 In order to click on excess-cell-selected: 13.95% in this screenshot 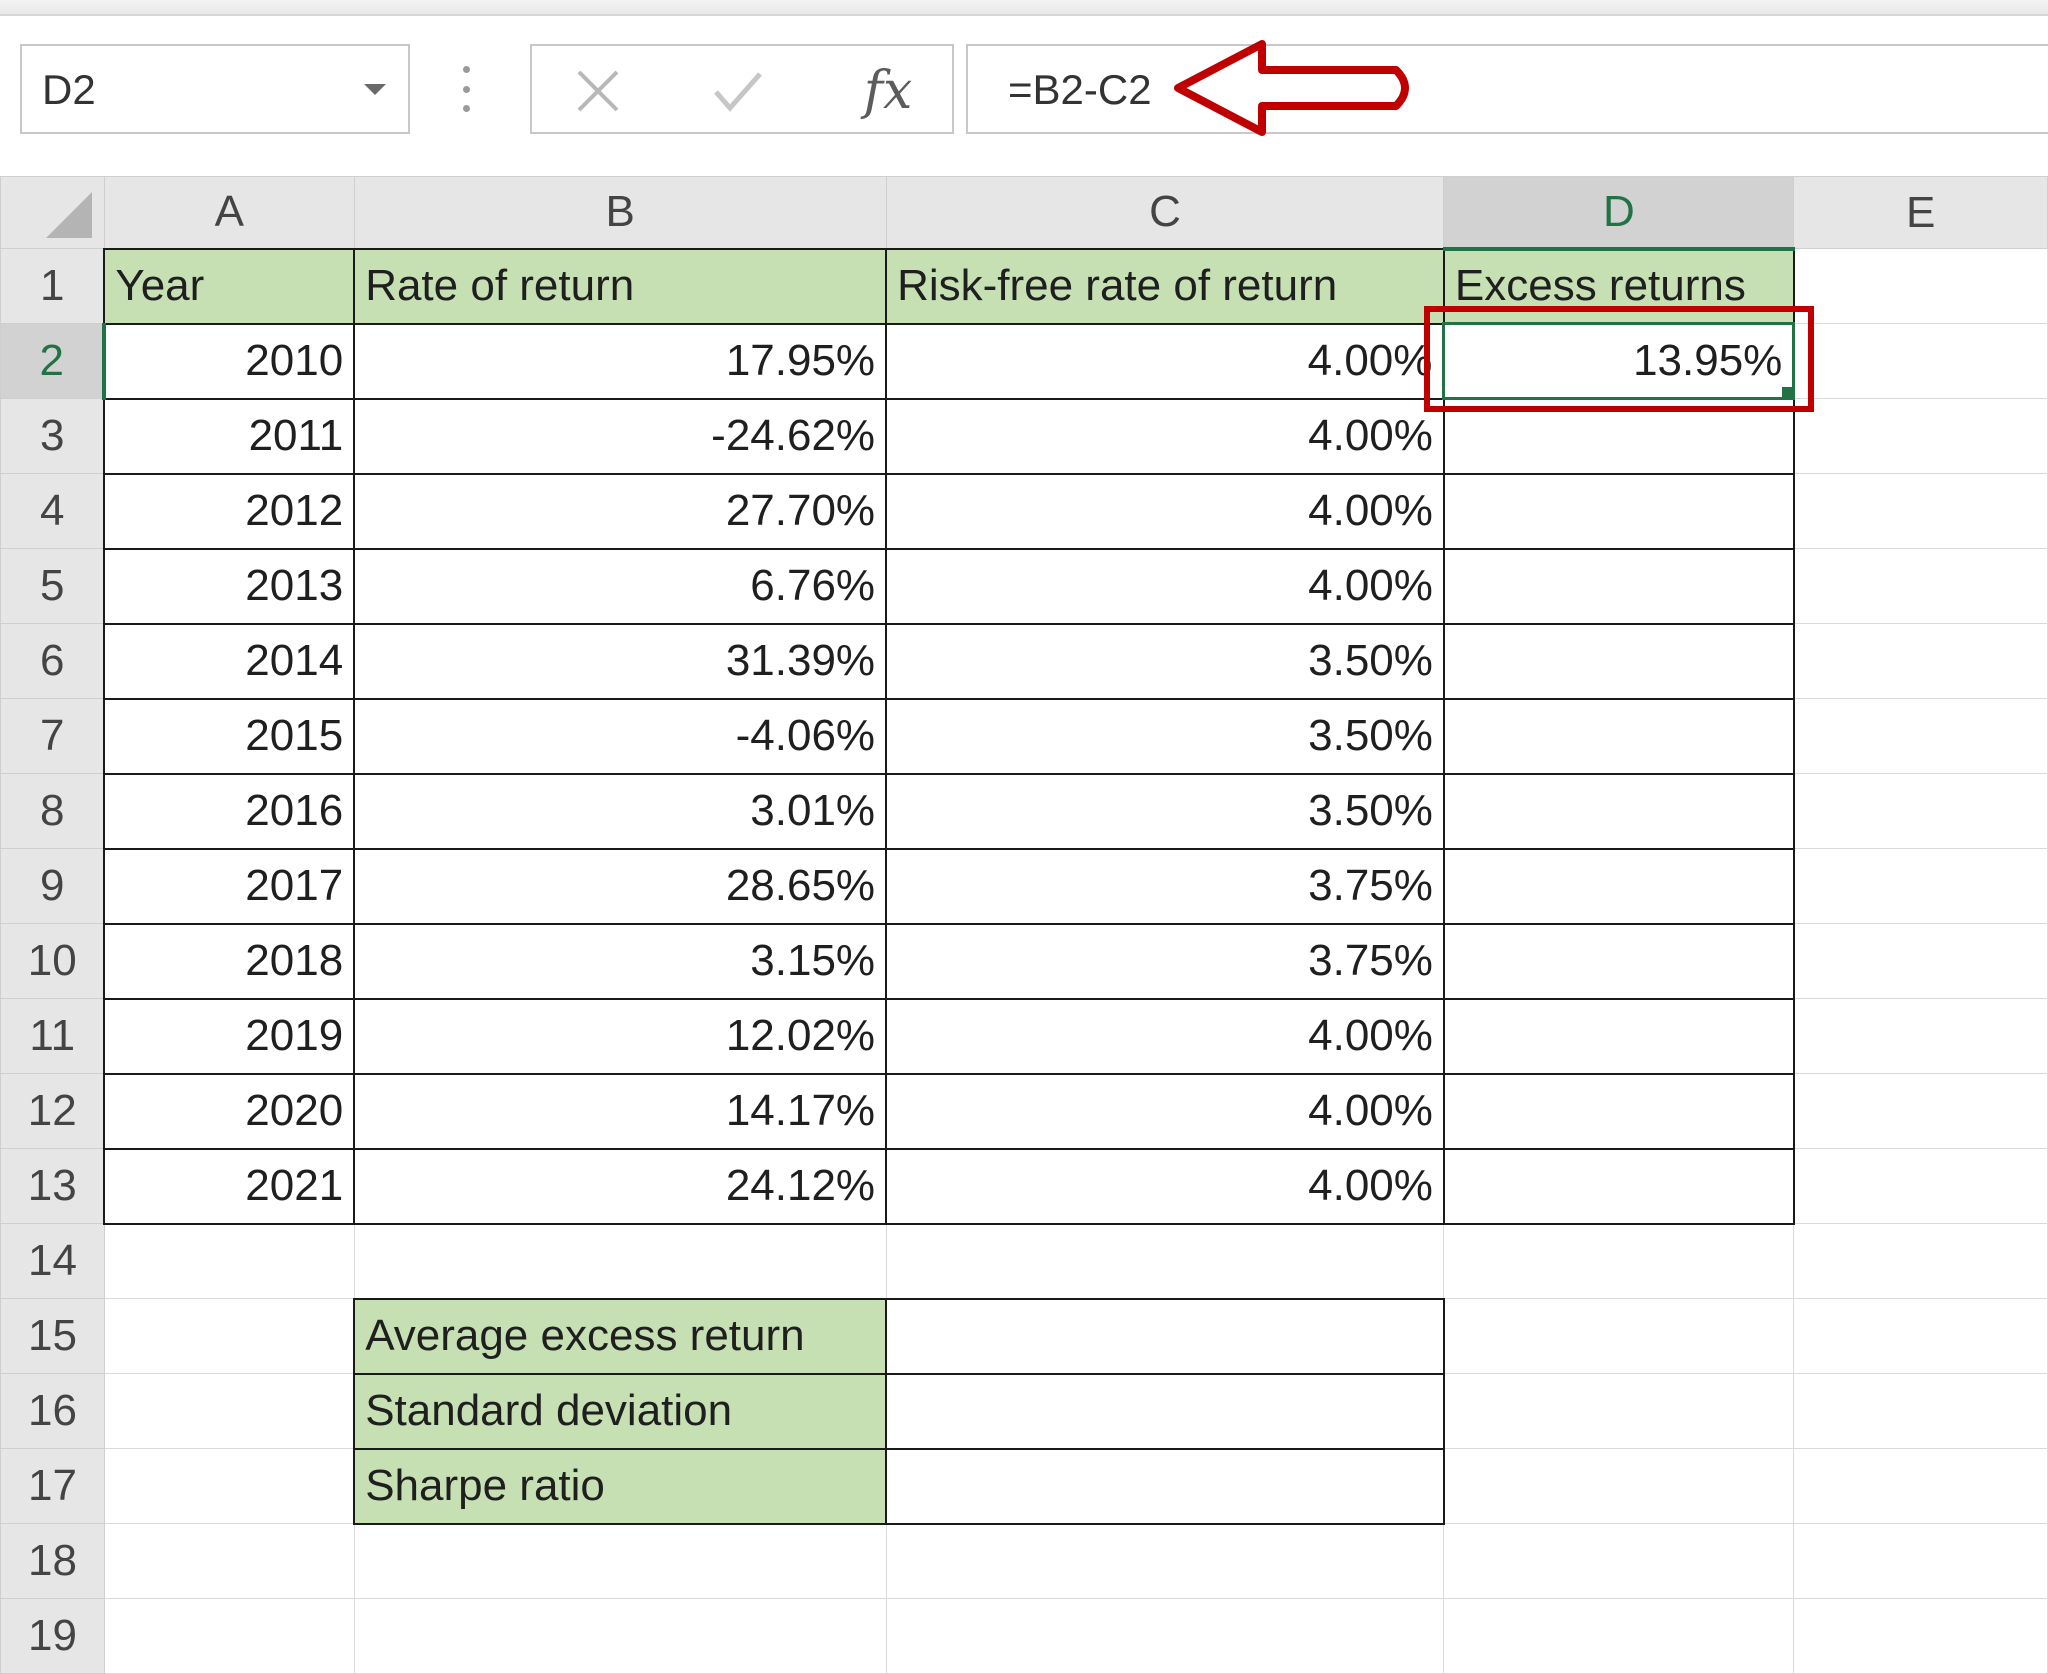, I will do `click(1619, 361)`.